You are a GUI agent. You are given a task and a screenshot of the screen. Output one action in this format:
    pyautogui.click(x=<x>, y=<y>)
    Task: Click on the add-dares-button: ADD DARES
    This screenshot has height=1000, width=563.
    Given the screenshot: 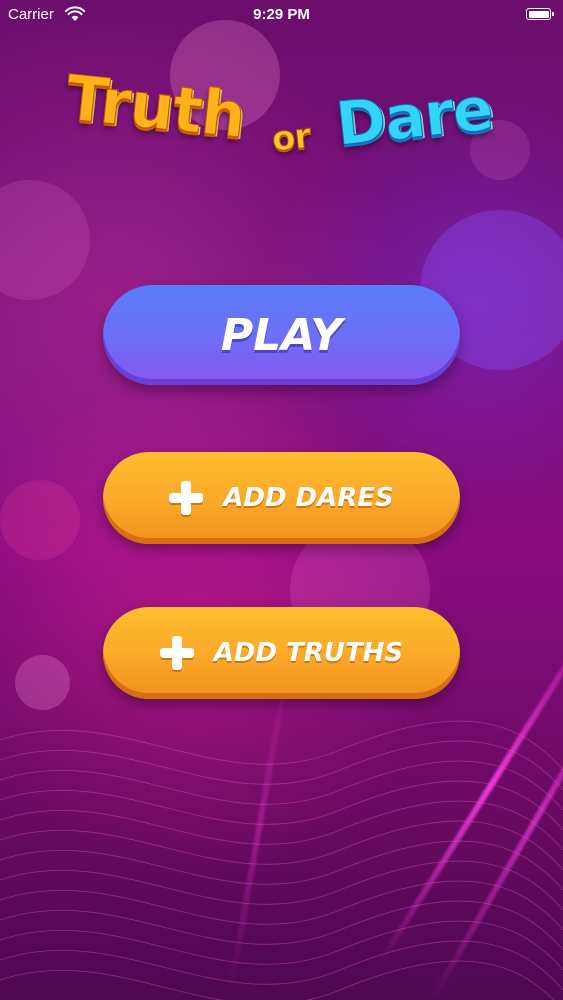 What is the action you would take?
    pyautogui.click(x=281, y=498)
    